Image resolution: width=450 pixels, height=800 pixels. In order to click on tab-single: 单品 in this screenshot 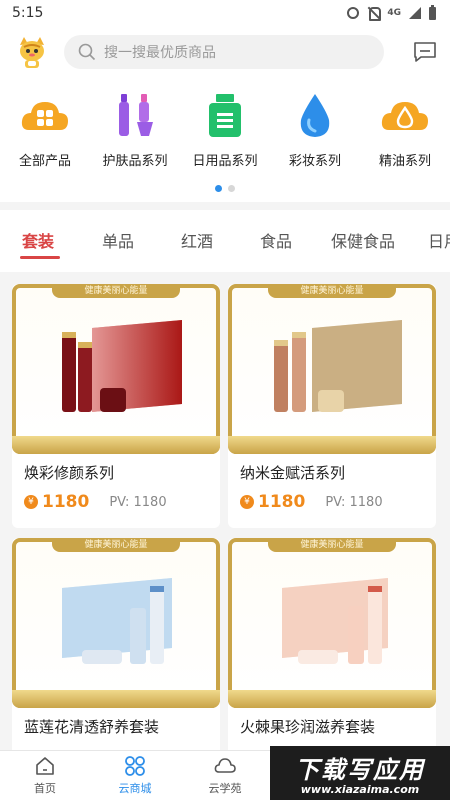, I will do `click(118, 240)`.